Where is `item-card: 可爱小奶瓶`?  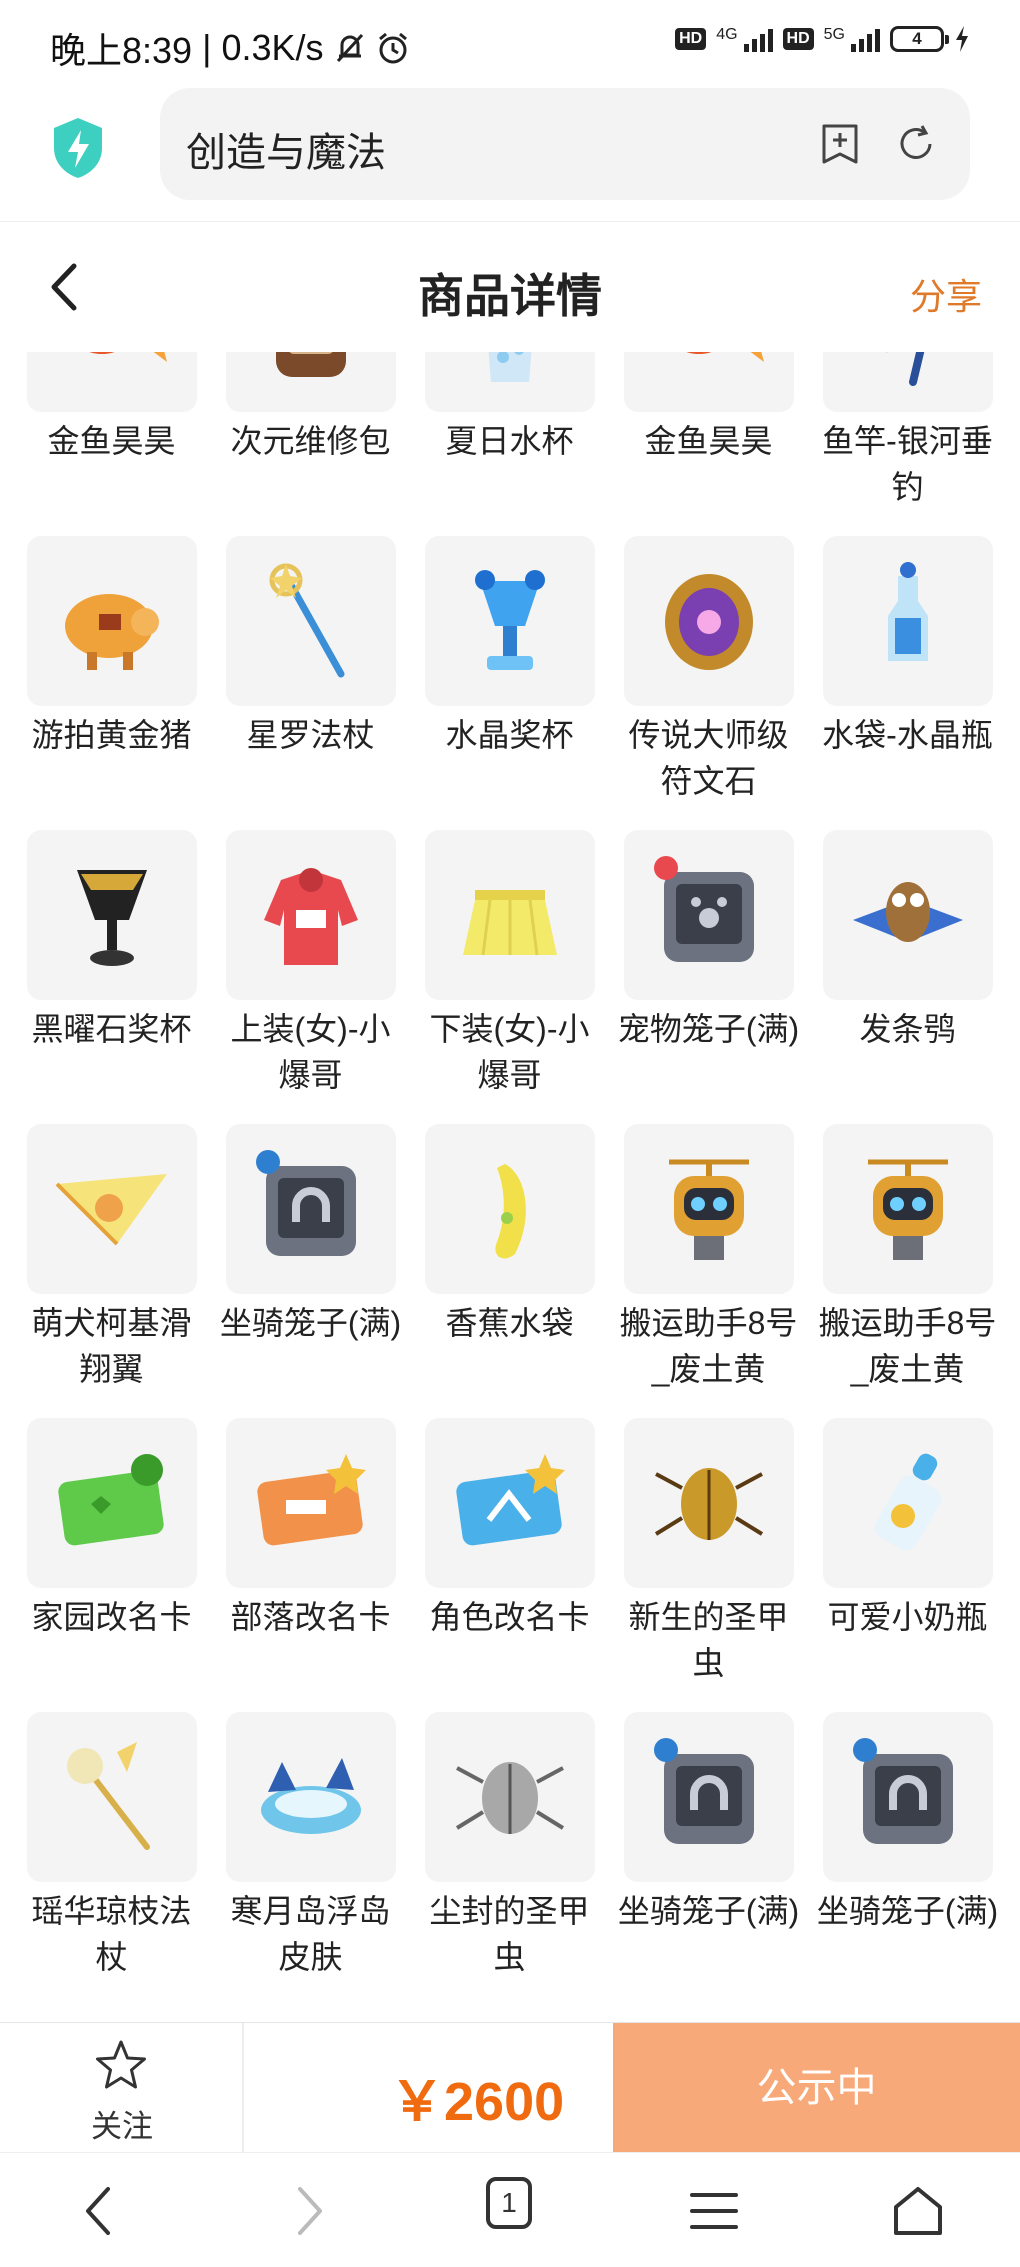
item-card: 可爱小奶瓶 is located at coordinates (907, 1565).